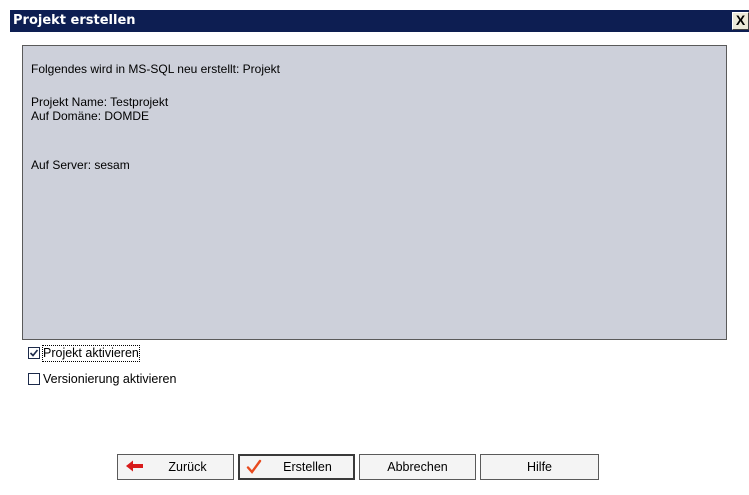 The width and height of the screenshot is (749, 495). I want to click on close-icon: X, so click(740, 20).